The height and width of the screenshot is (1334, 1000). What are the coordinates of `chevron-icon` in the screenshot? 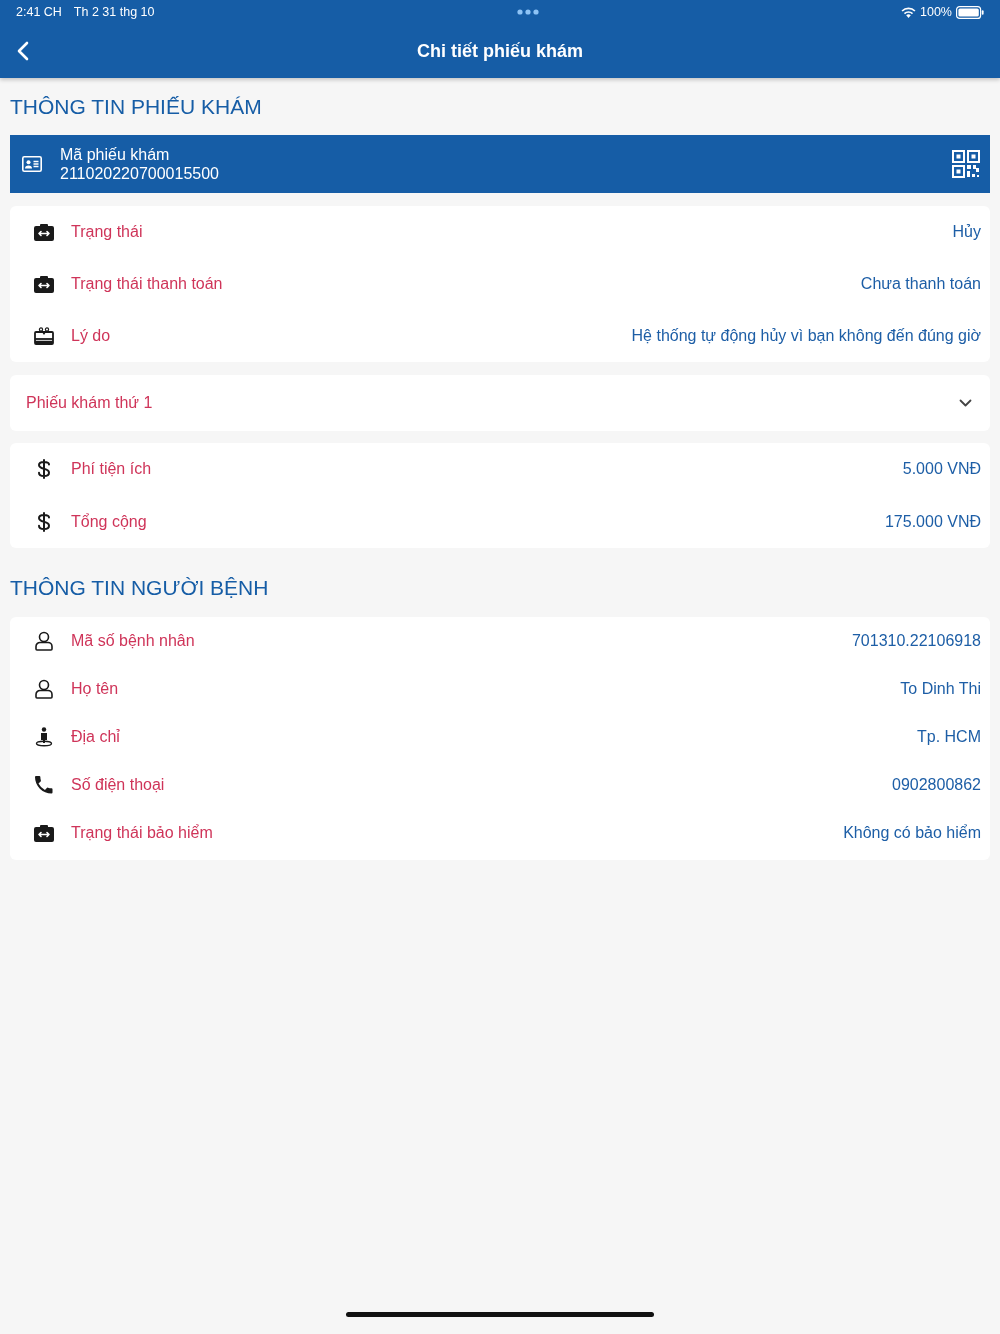 It's located at (965, 403).